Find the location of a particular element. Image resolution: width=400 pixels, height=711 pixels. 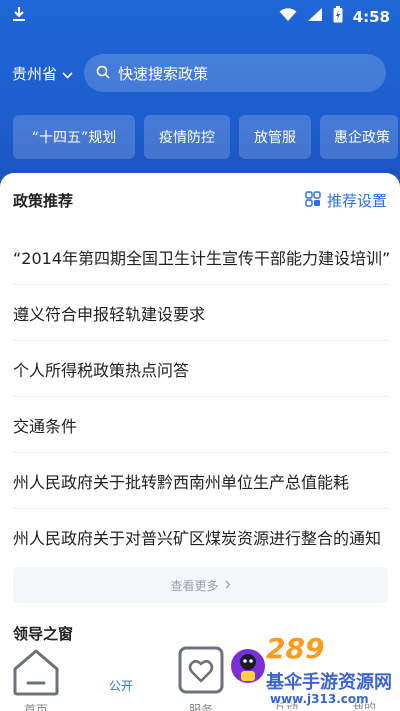

search-icon is located at coordinates (103, 73).